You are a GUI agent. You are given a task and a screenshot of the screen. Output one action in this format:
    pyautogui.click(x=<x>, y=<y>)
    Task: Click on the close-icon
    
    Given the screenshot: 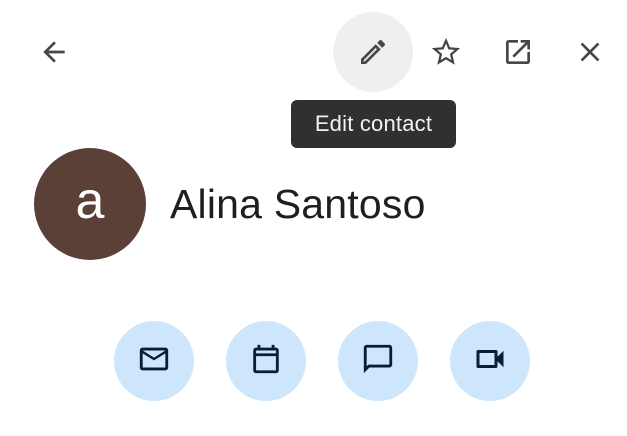 What is the action you would take?
    pyautogui.click(x=590, y=52)
    